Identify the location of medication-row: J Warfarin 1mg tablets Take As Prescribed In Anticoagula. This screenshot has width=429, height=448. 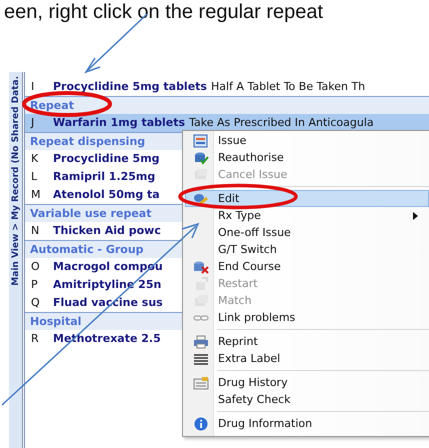
(227, 123).